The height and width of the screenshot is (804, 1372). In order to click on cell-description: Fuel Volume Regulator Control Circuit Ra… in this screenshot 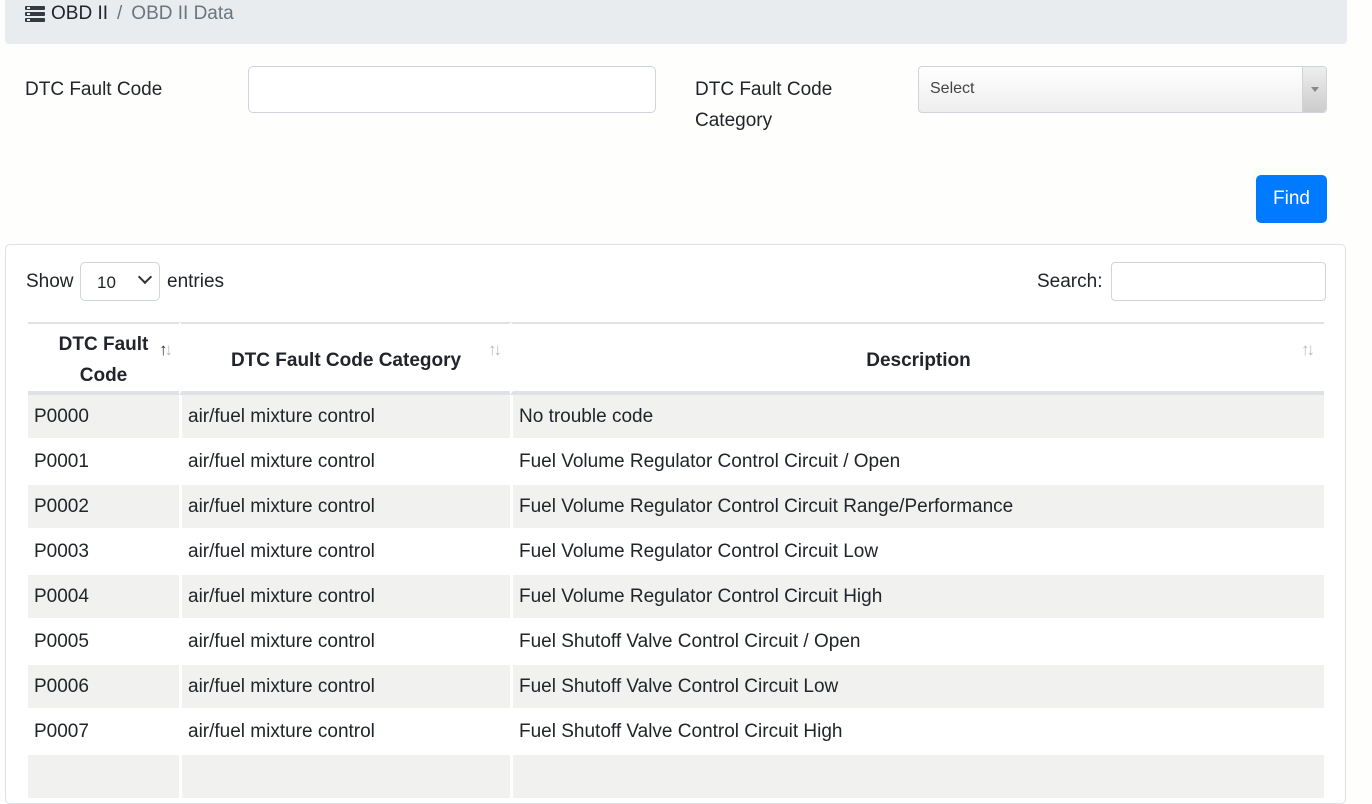, I will do `click(917, 507)`.